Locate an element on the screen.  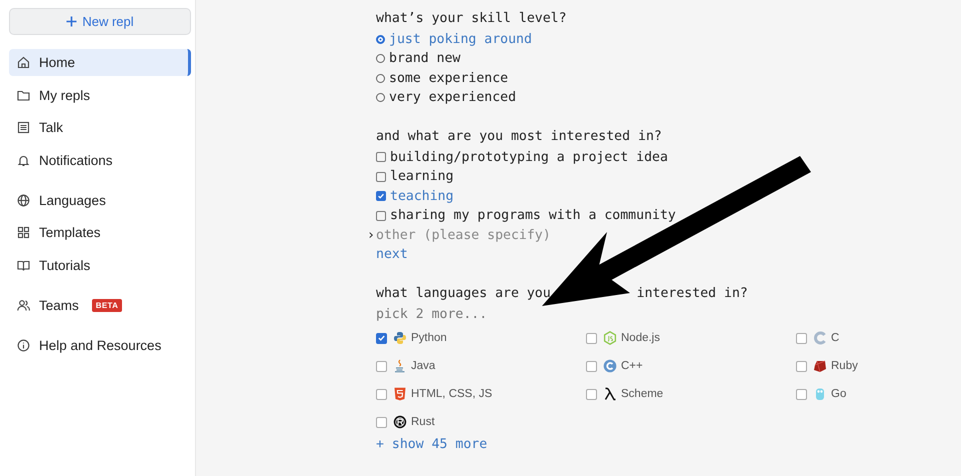
option-label: teaching is located at coordinates (422, 196).